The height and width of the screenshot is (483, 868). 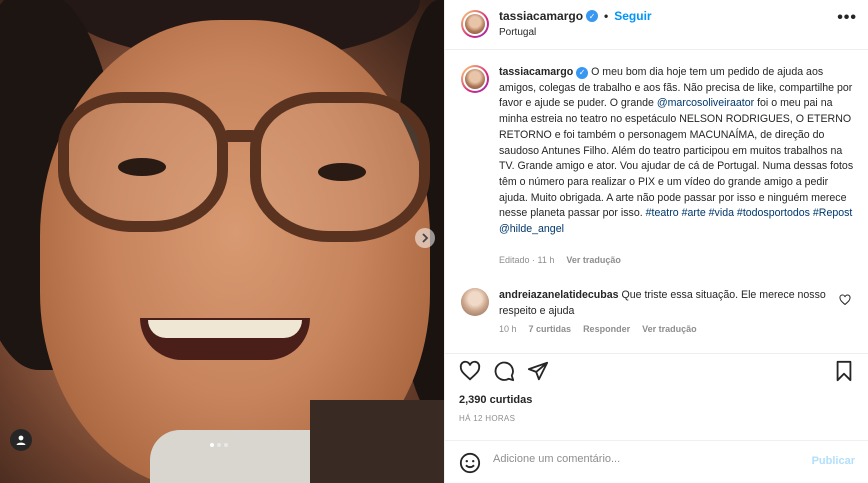 I want to click on location-link: Portugal, so click(x=517, y=32).